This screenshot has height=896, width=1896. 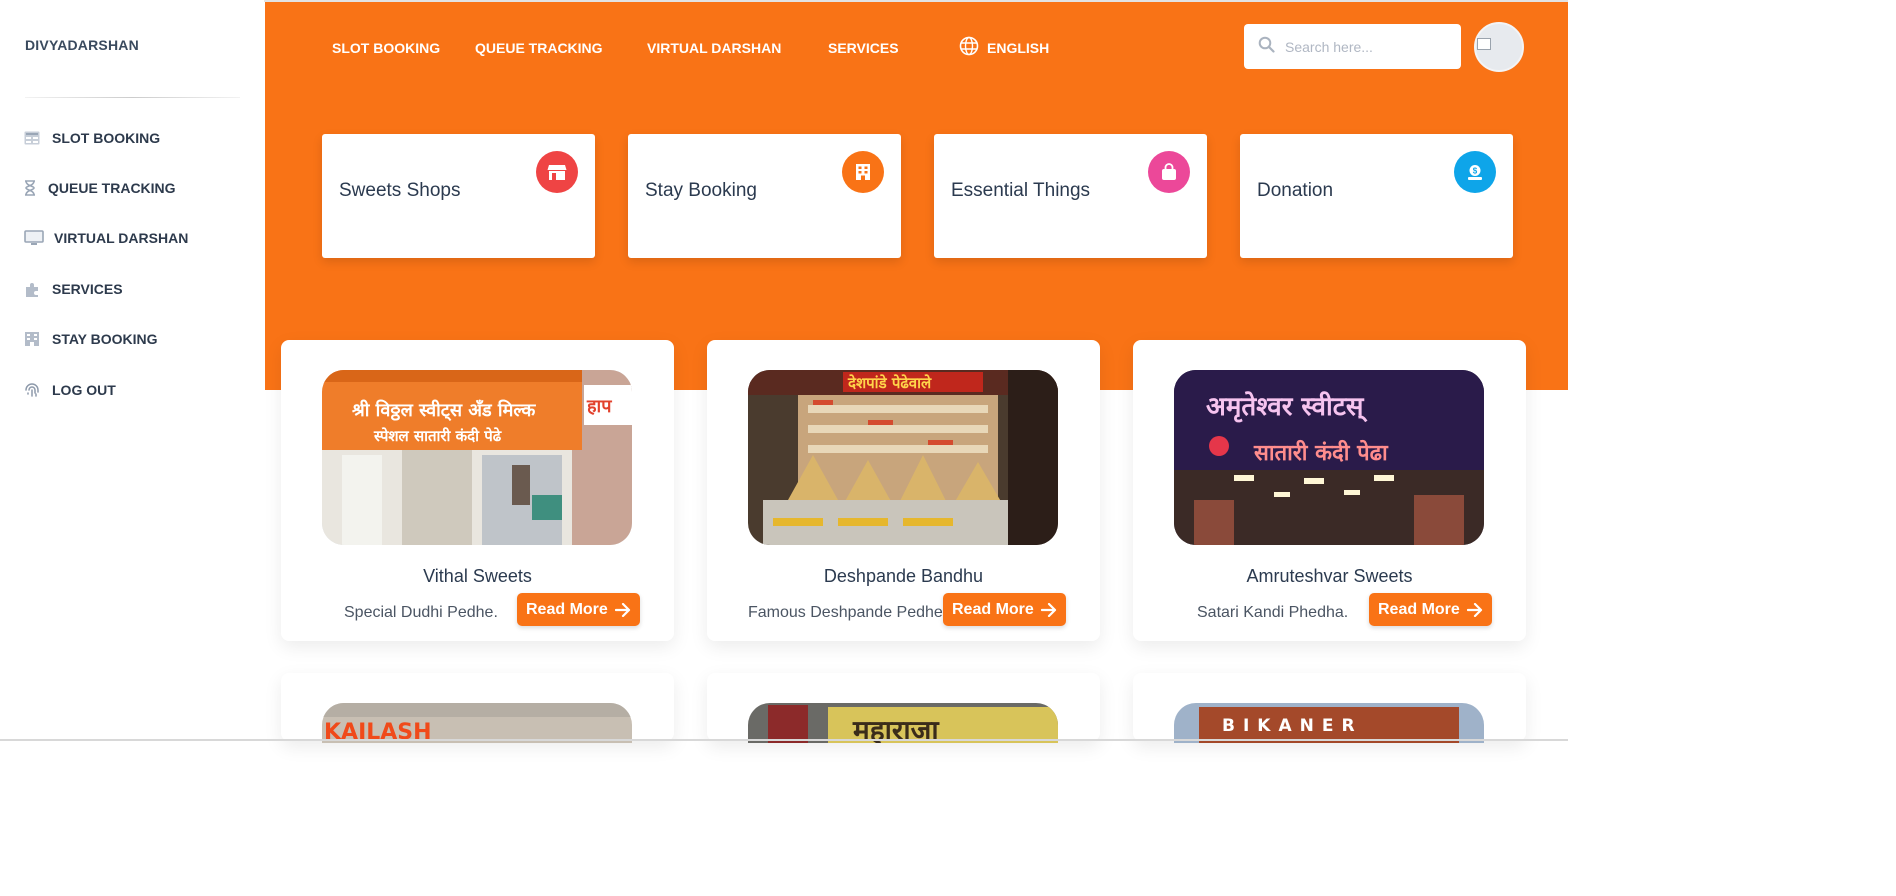 I want to click on language-label: ENGLISH, so click(x=1018, y=47).